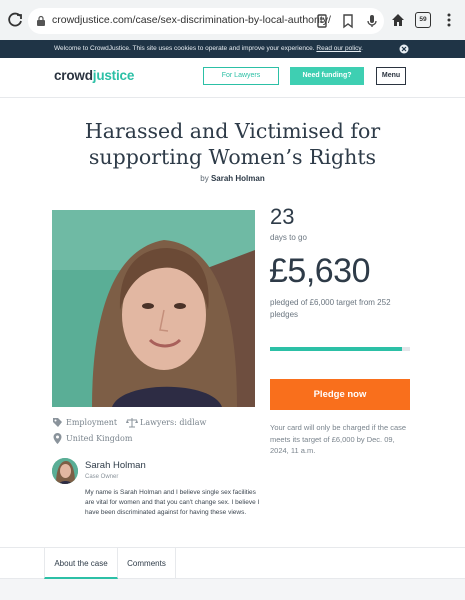 The image size is (465, 600). Describe the element at coordinates (84, 422) in the screenshot. I see `category-tag: Employment` at that location.